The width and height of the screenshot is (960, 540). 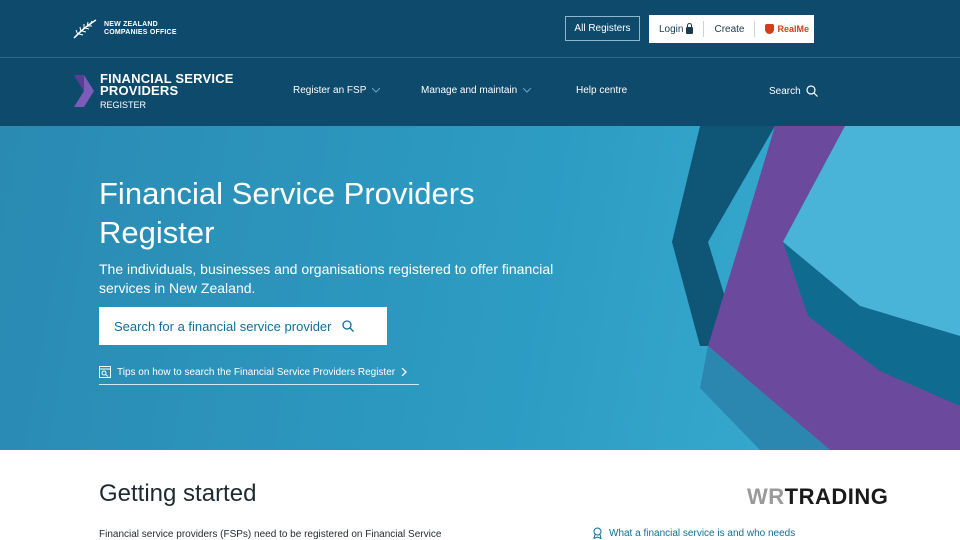 I want to click on realme-button: RealMe, so click(x=787, y=29).